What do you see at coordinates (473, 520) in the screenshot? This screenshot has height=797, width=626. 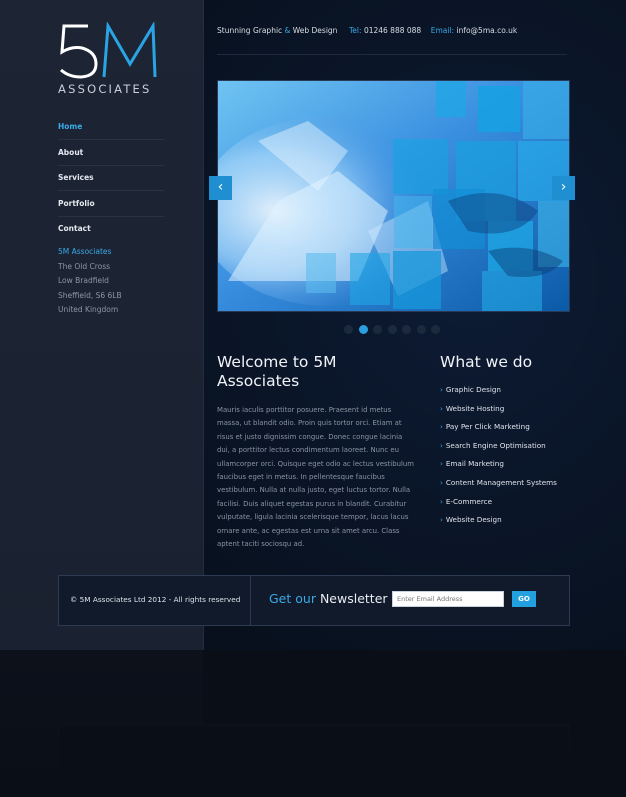 I see `service-label: Website Design` at bounding box center [473, 520].